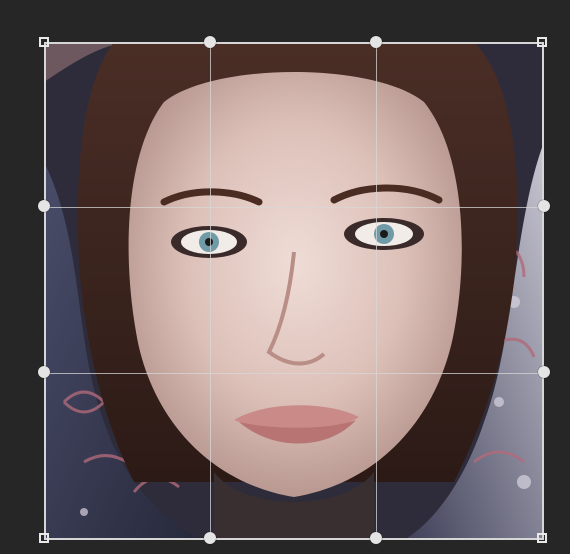 The width and height of the screenshot is (570, 554). Describe the element at coordinates (210, 291) in the screenshot. I see `grid-line-vertical-left` at that location.